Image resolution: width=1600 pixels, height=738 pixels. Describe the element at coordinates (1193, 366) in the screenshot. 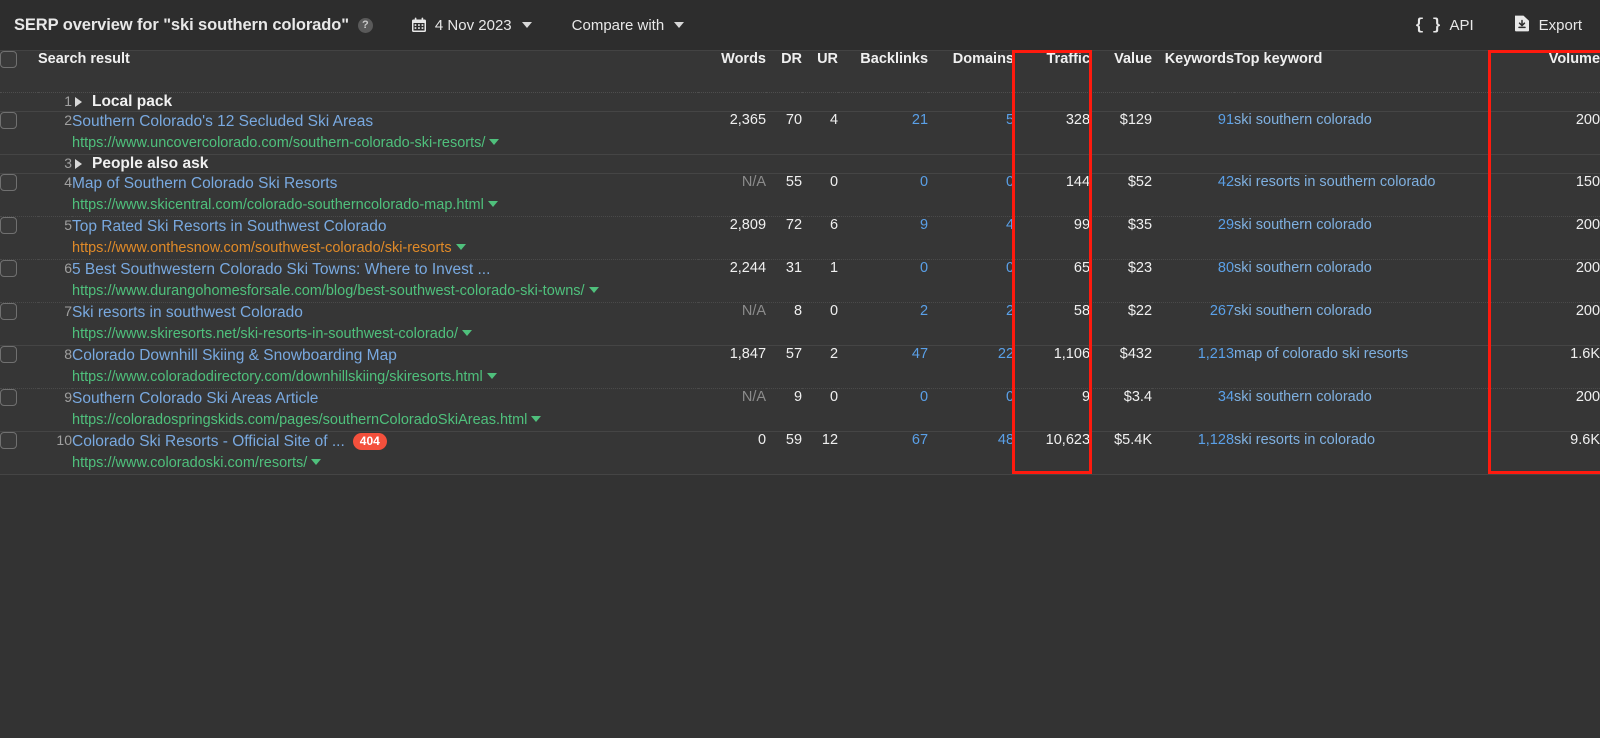

I see `cell-keywords: 1,213` at that location.